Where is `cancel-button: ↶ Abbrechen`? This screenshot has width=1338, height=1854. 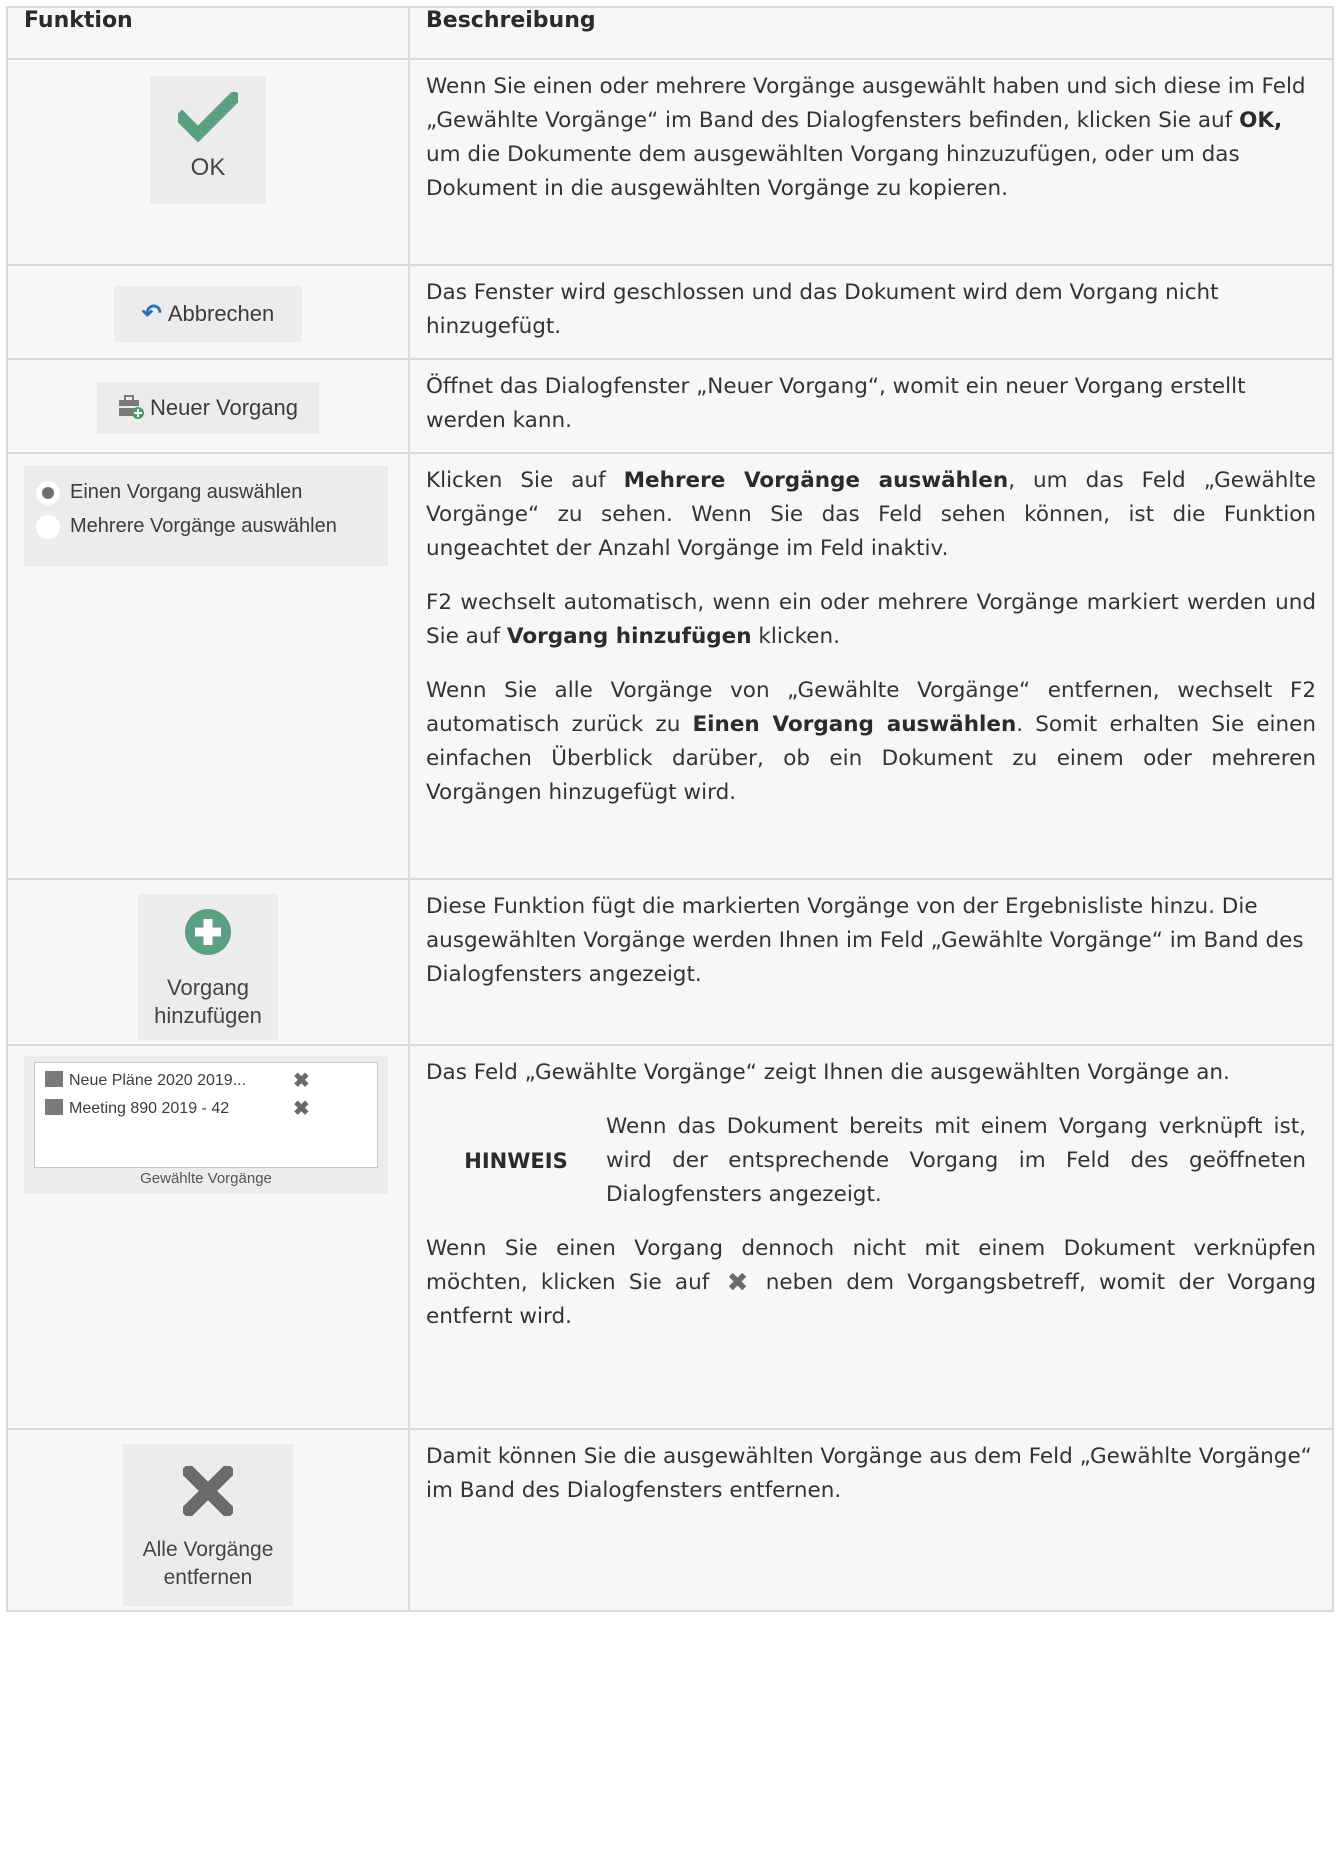
cancel-button: ↶ Abbrechen is located at coordinates (208, 314).